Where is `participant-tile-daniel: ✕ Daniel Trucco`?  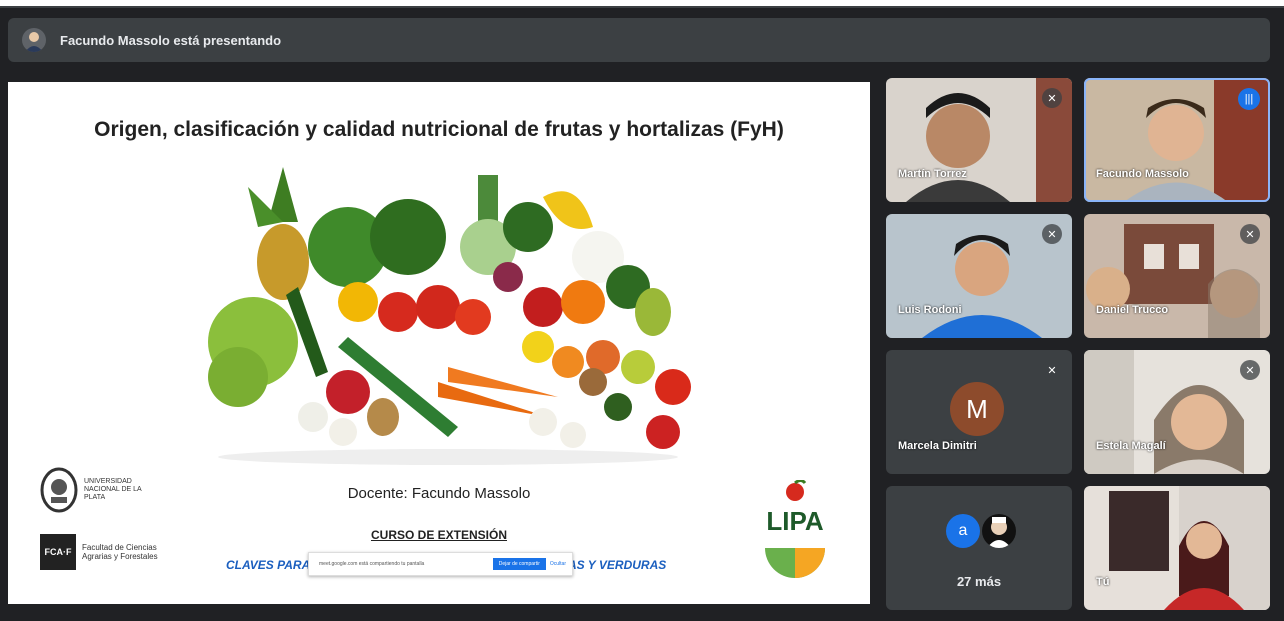 participant-tile-daniel: ✕ Daniel Trucco is located at coordinates (1177, 276).